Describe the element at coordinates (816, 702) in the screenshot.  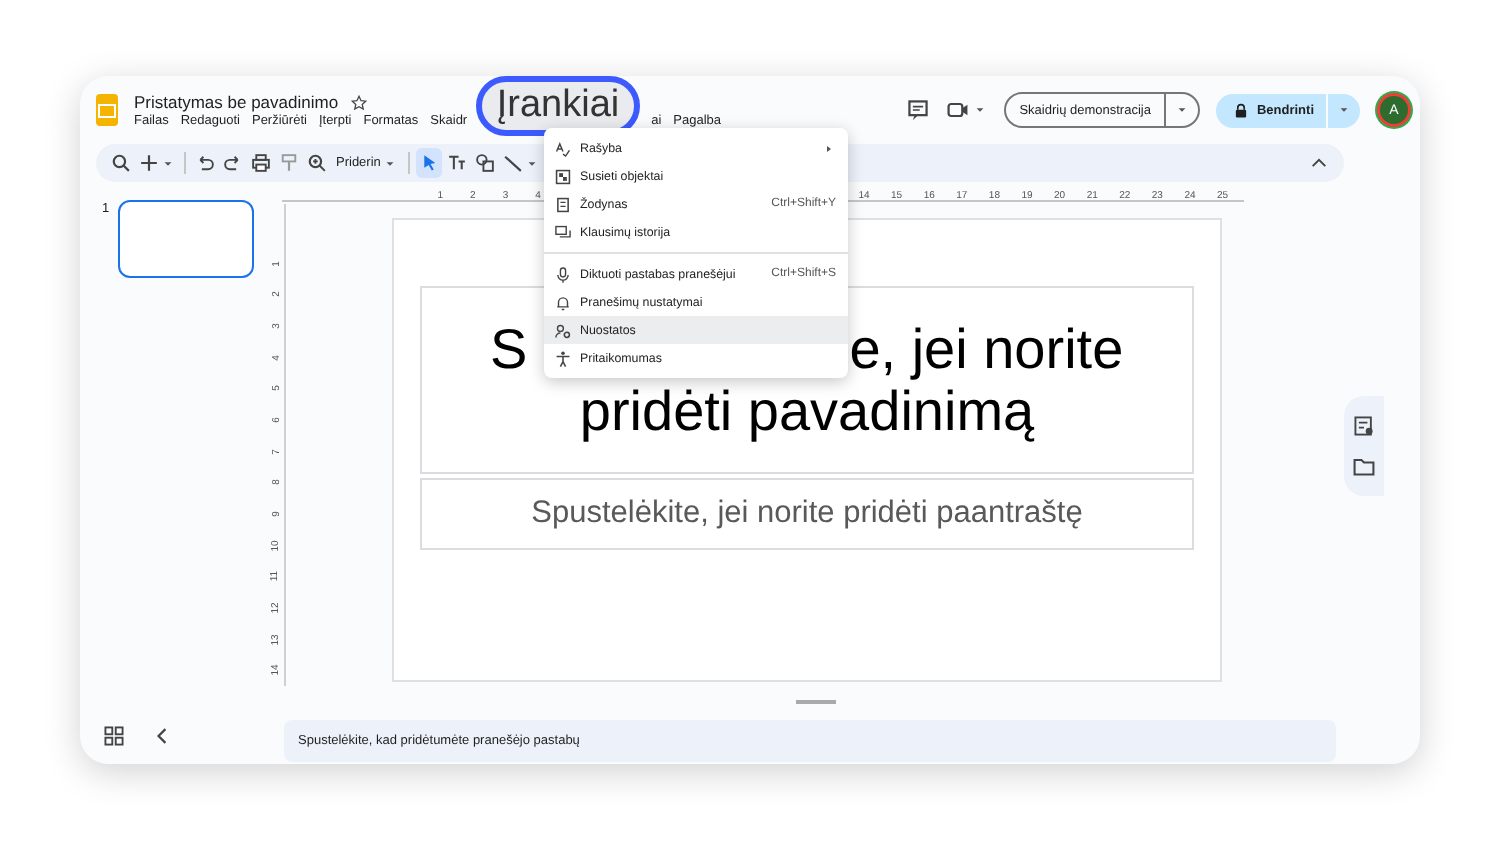
I see `resize-handle` at that location.